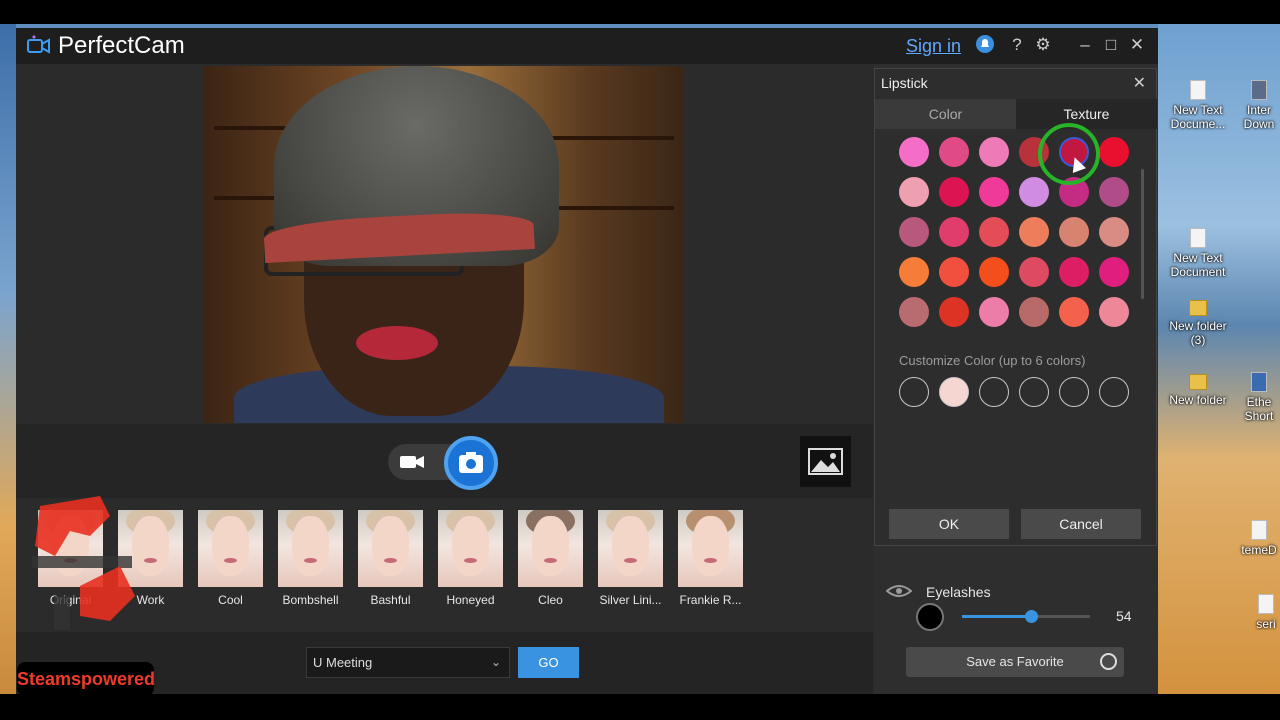 The height and width of the screenshot is (720, 1280). What do you see at coordinates (1108, 661) in the screenshot?
I see `refresh-icon` at bounding box center [1108, 661].